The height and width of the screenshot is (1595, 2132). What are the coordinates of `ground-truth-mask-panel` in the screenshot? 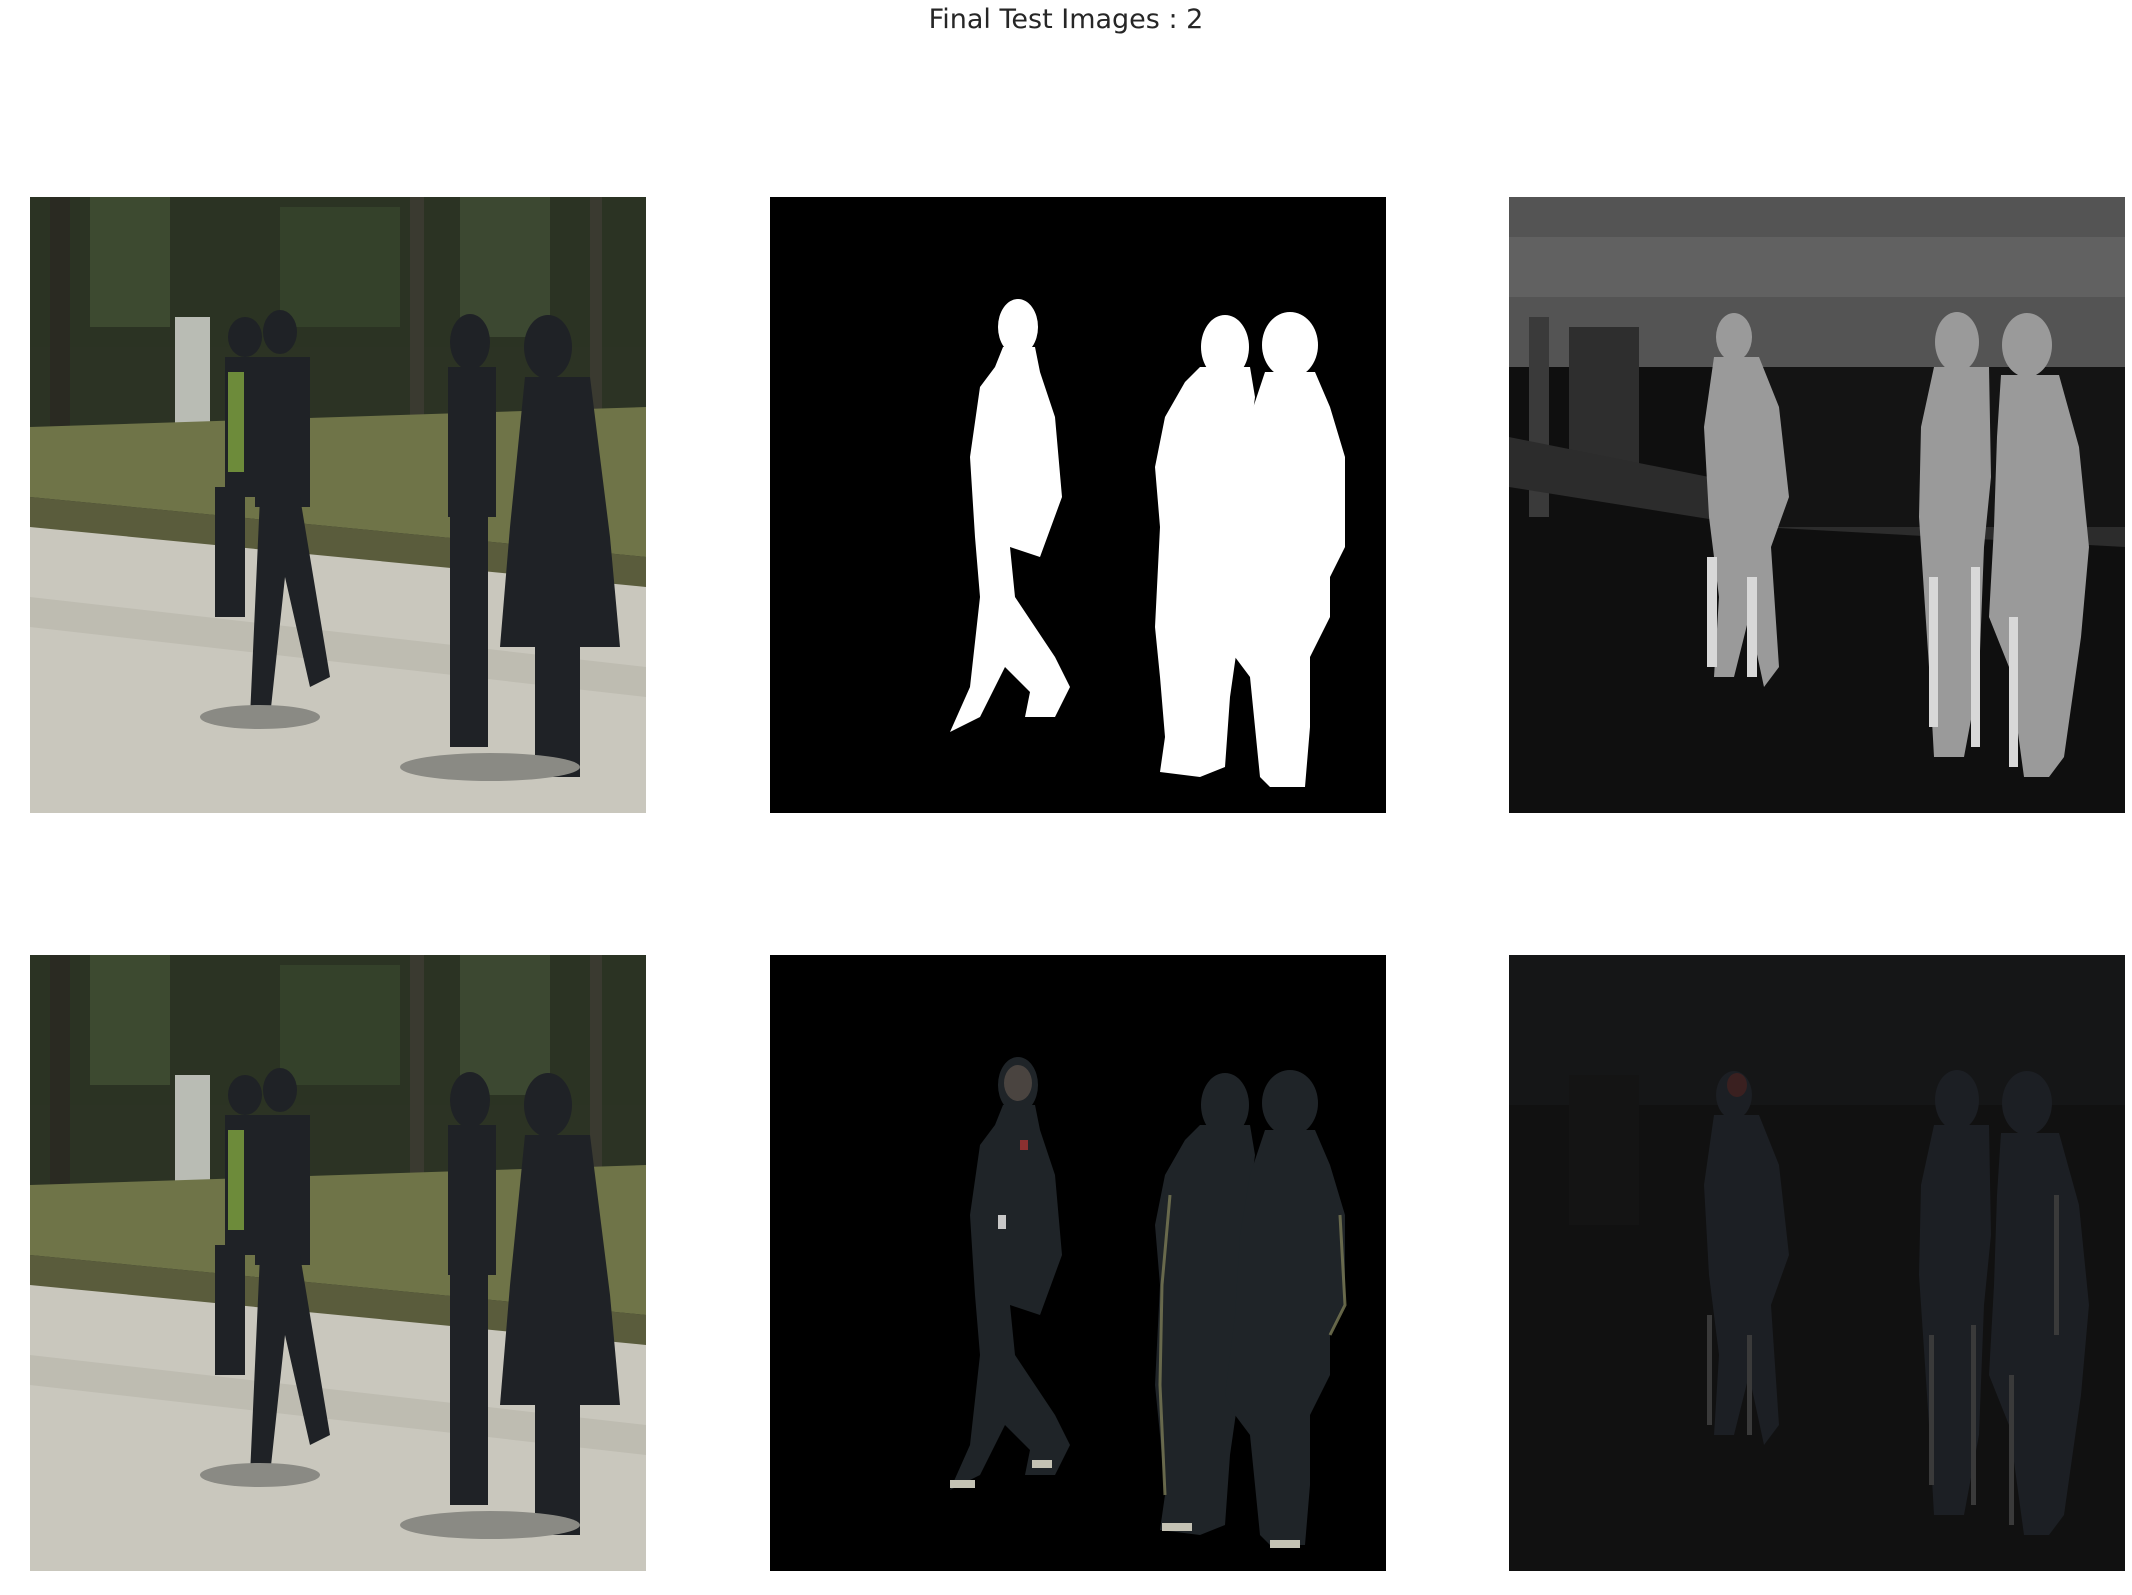 It's located at (1078, 505).